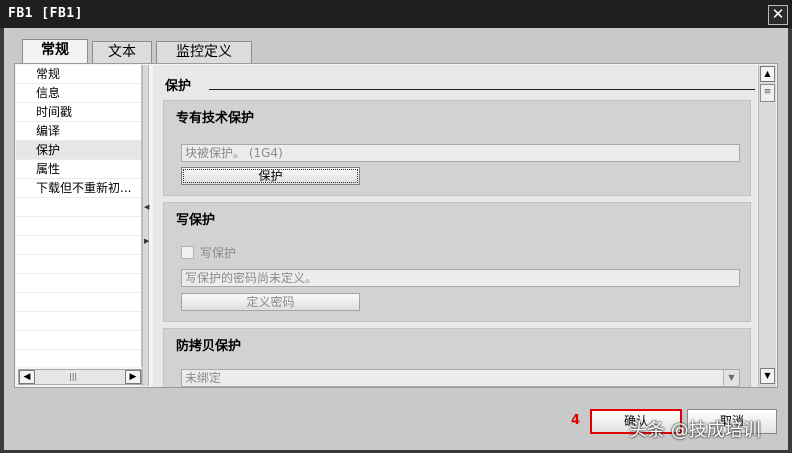 This screenshot has width=792, height=453. What do you see at coordinates (196, 220) in the screenshot?
I see `group-title: 写保护` at bounding box center [196, 220].